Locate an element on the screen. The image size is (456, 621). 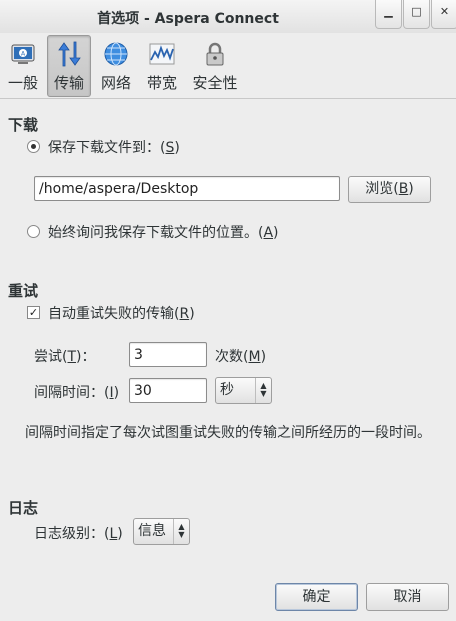
globe-icon is located at coordinates (116, 54).